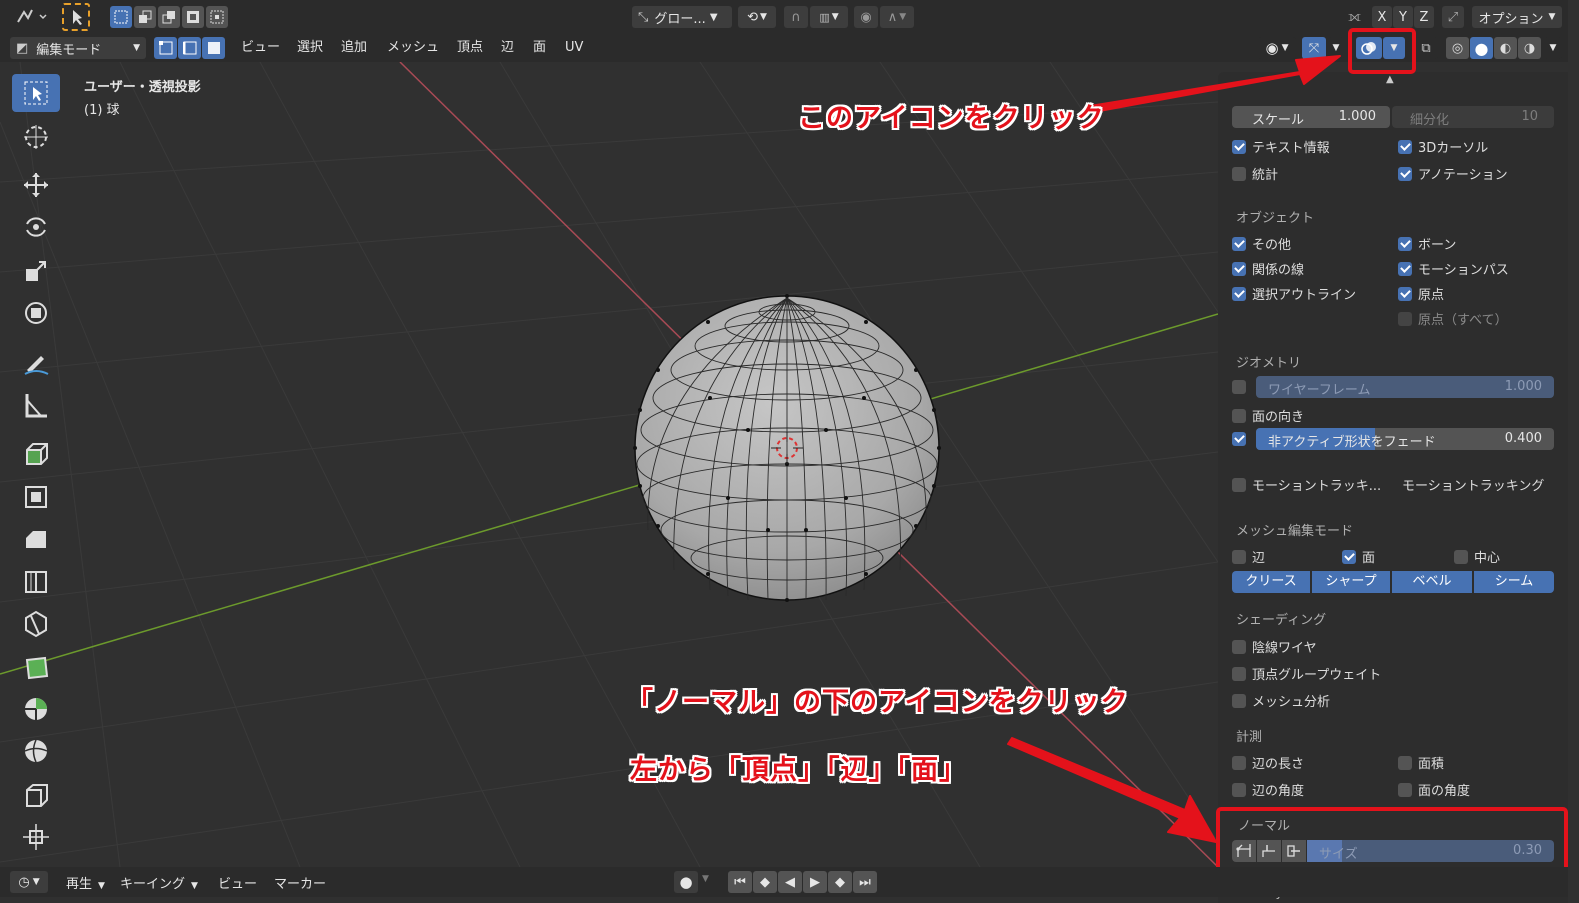 The image size is (1579, 903). I want to click on jump-end-icon: ⏭, so click(865, 882).